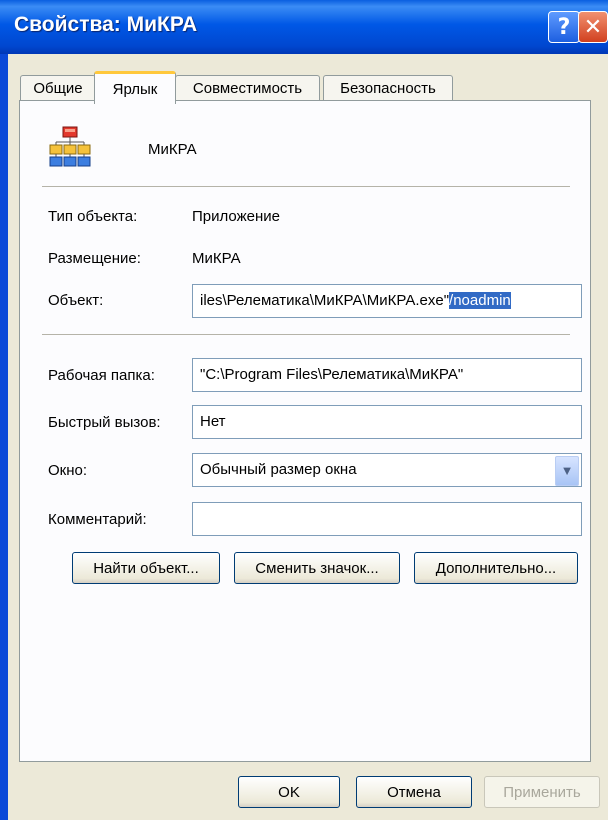 This screenshot has width=608, height=820. I want to click on hotkey-field: Нет, so click(387, 422).